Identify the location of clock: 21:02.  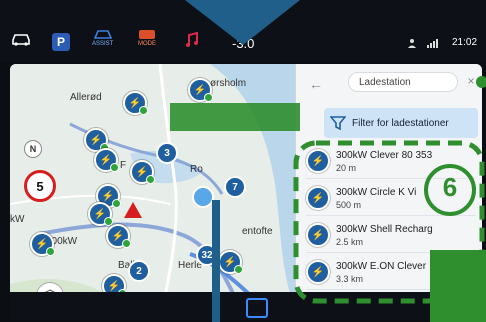
(464, 42).